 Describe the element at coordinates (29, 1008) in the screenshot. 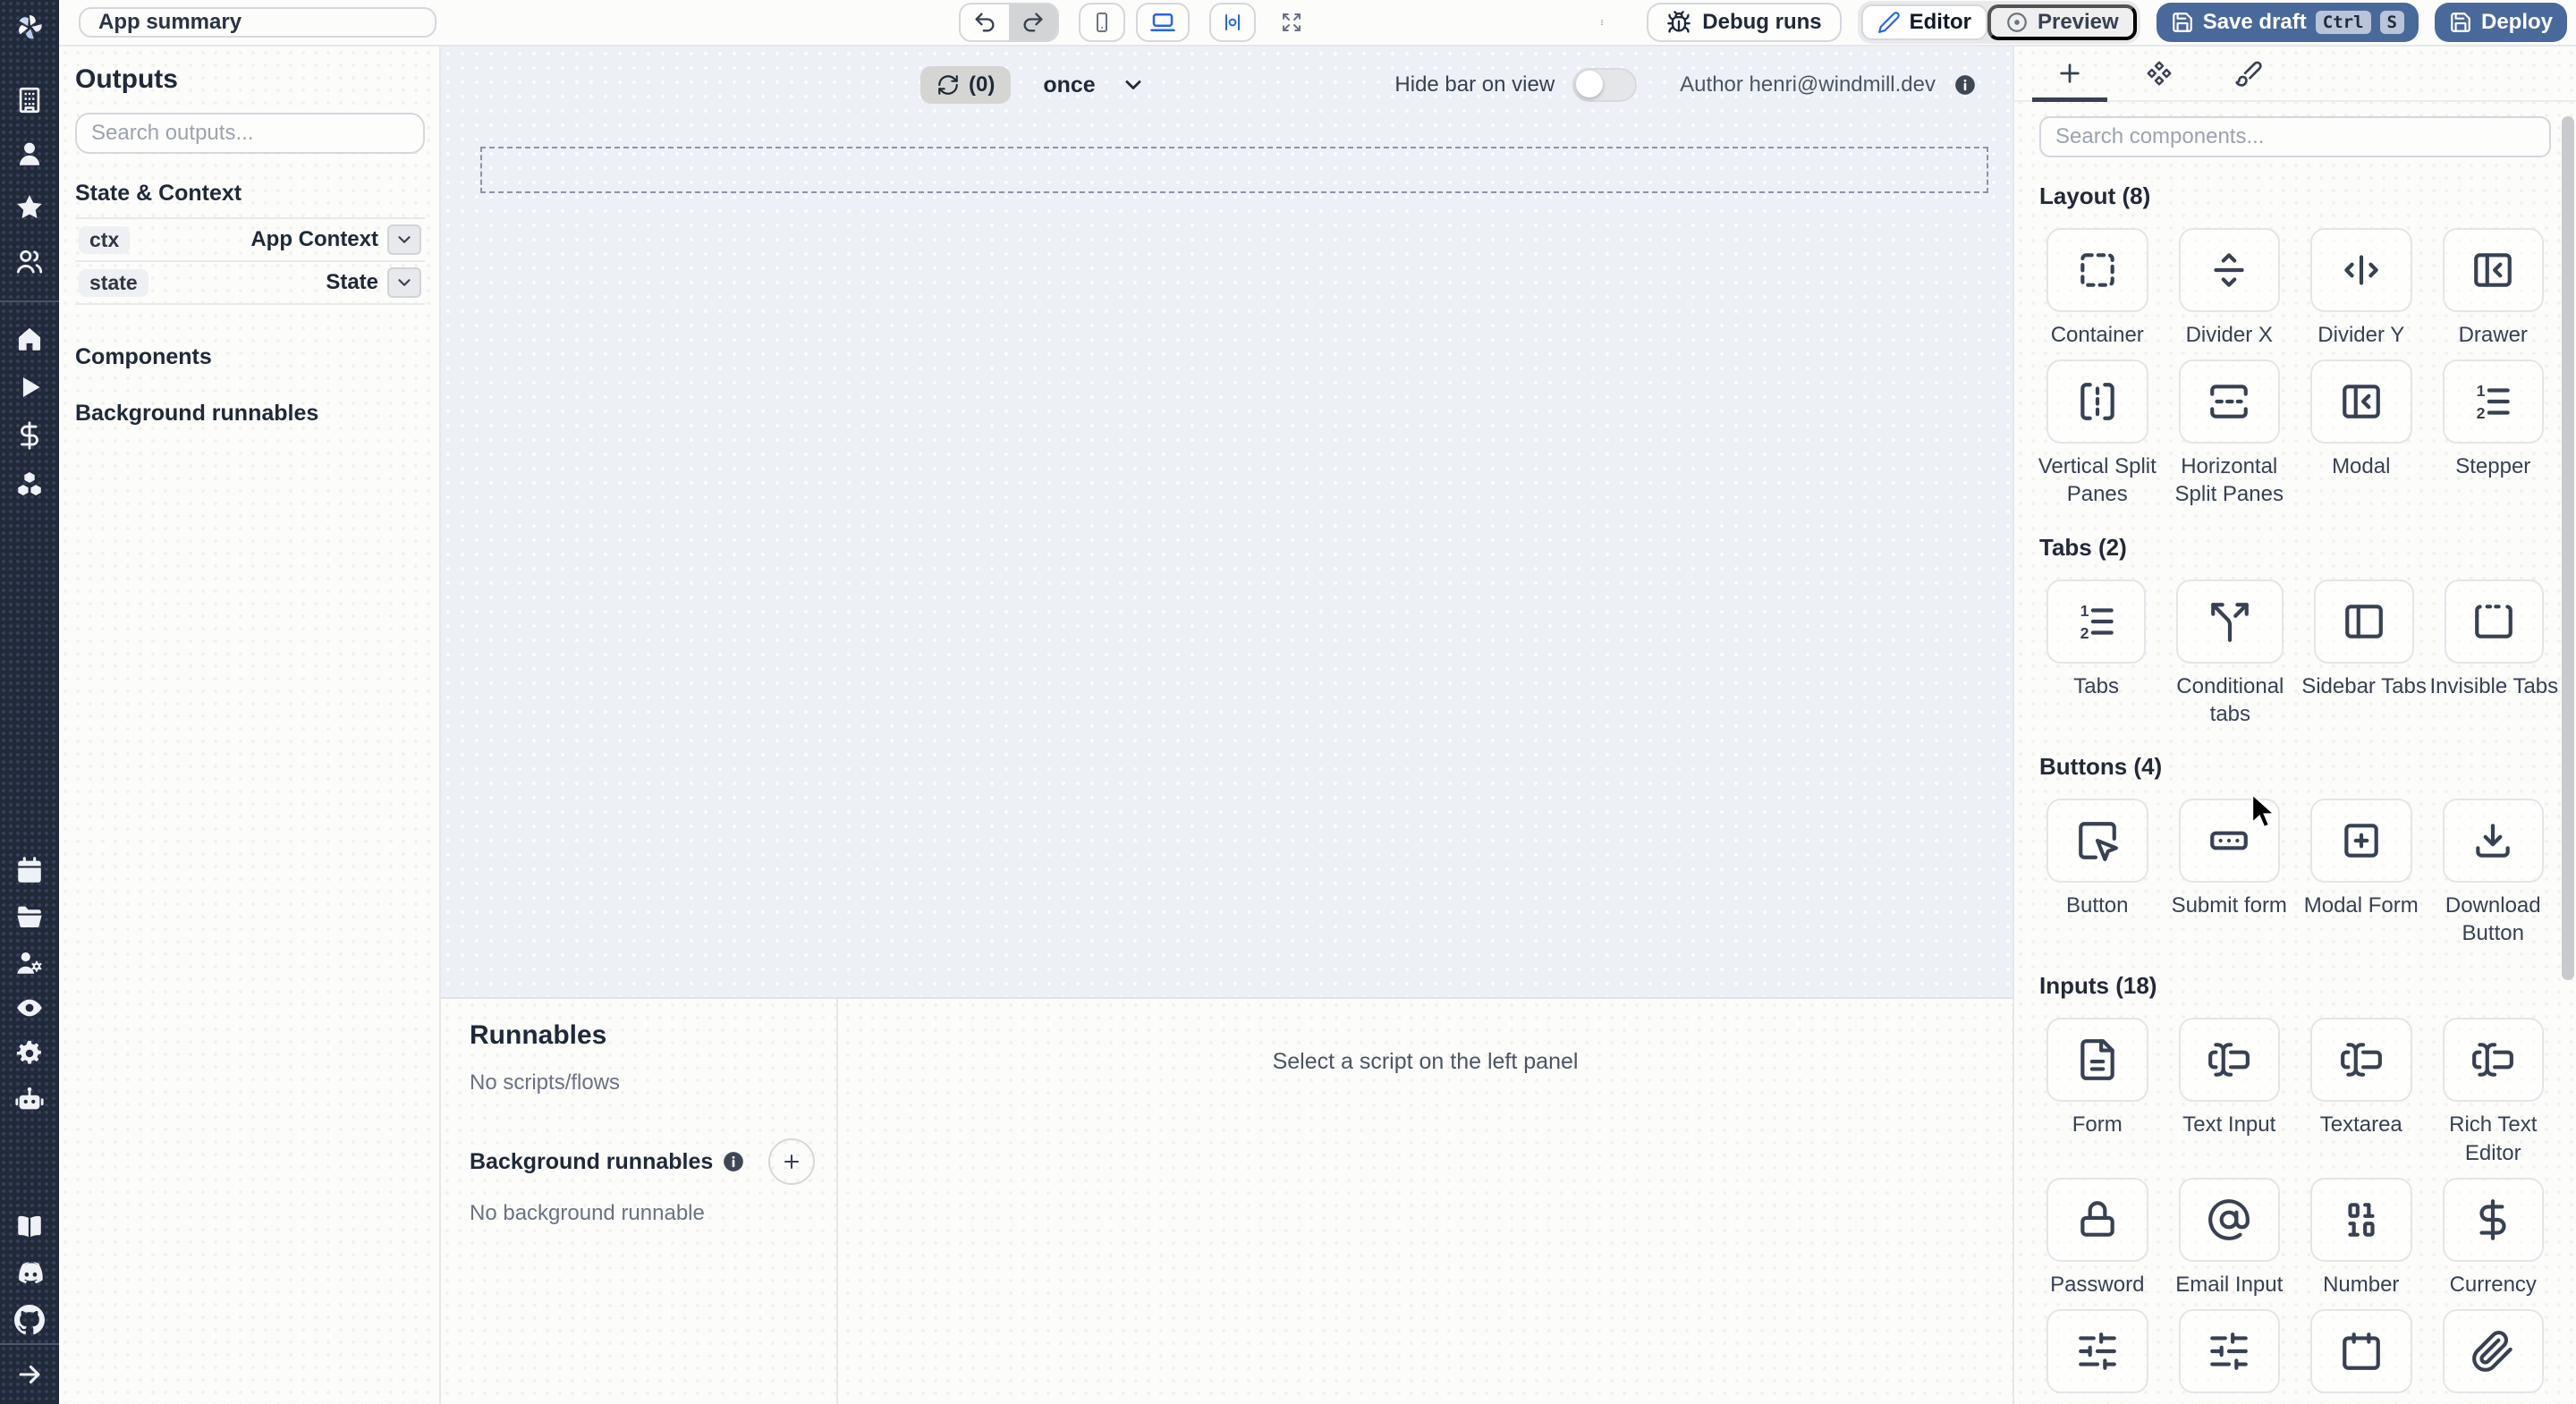

I see `rail-item-eye` at that location.